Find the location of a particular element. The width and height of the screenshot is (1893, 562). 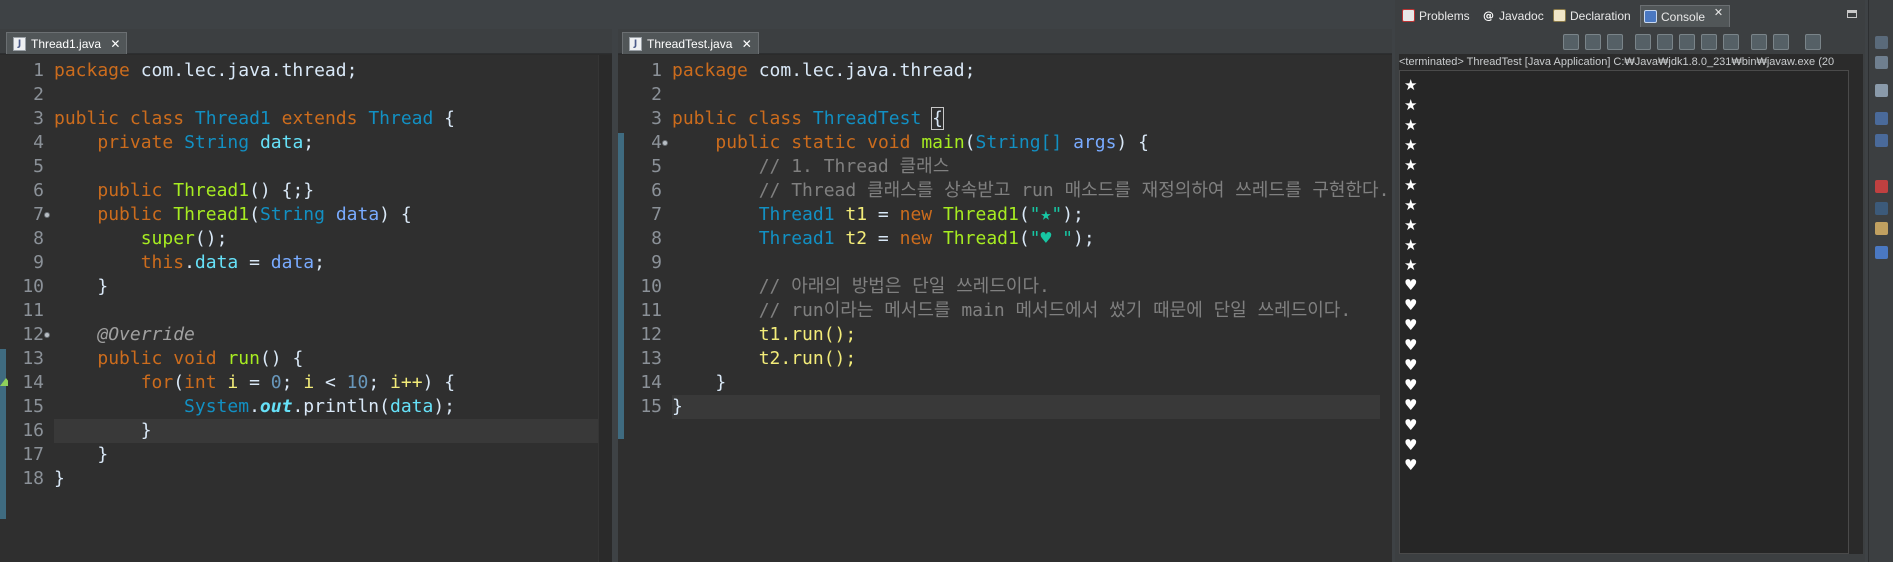

line-number: 5 is located at coordinates (38, 166).